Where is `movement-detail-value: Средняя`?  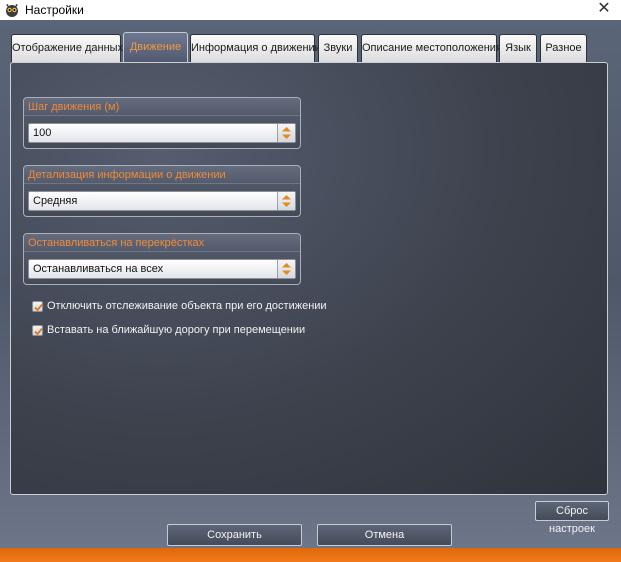 movement-detail-value: Средняя is located at coordinates (55, 201).